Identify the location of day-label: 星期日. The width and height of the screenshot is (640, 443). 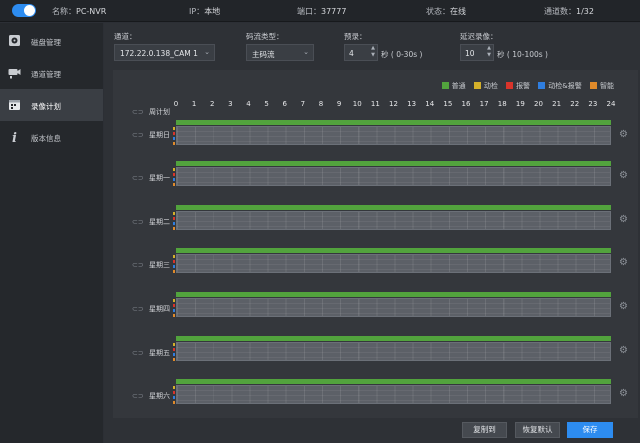
(159, 135).